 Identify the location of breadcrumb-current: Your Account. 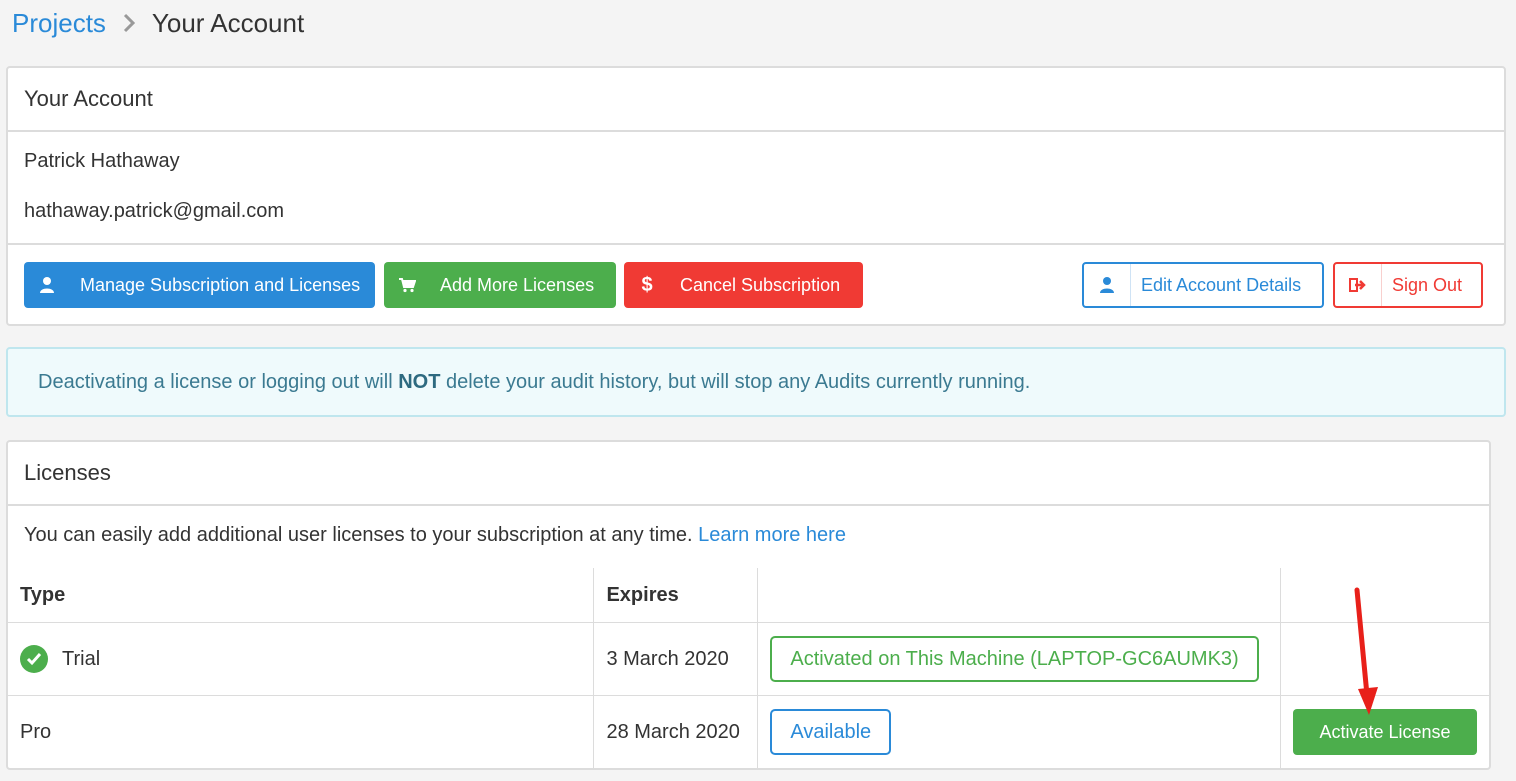
(228, 22).